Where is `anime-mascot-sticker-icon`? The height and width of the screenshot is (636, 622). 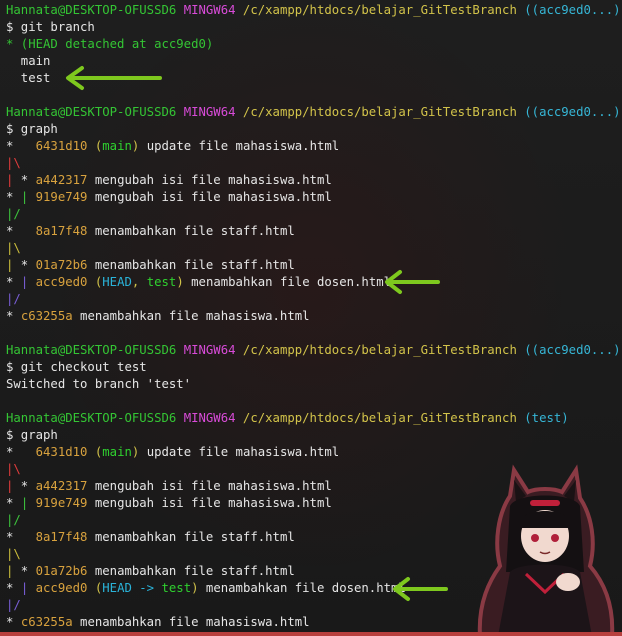 anime-mascot-sticker-icon is located at coordinates (546, 550).